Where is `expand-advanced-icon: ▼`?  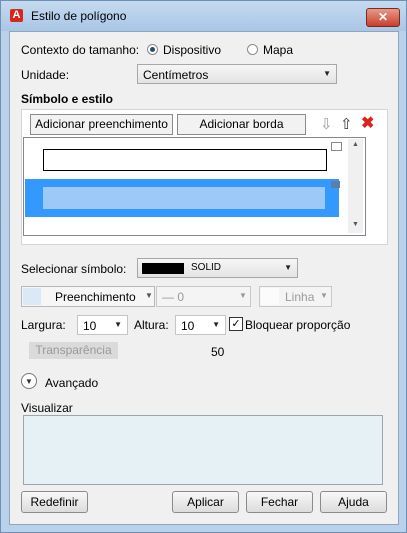 expand-advanced-icon: ▼ is located at coordinates (29, 381).